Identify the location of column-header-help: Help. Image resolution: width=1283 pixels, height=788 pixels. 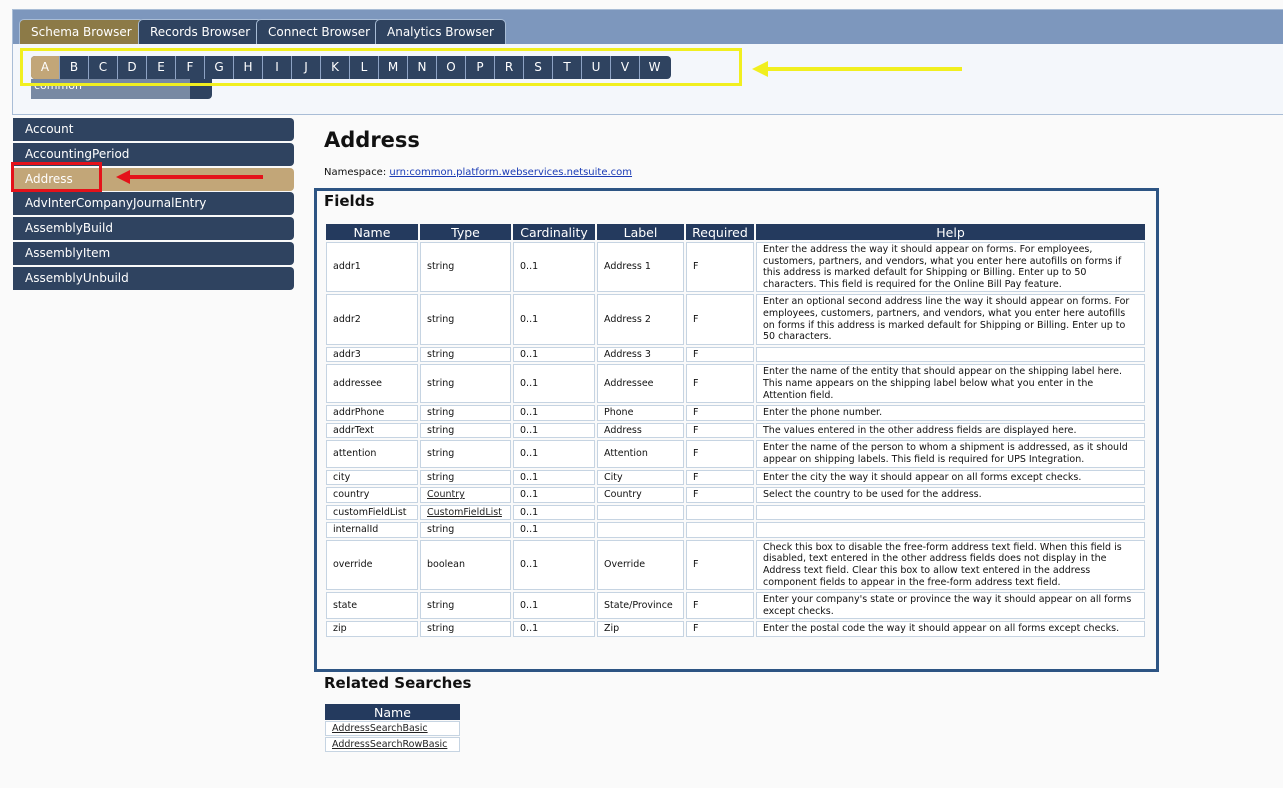
(950, 232).